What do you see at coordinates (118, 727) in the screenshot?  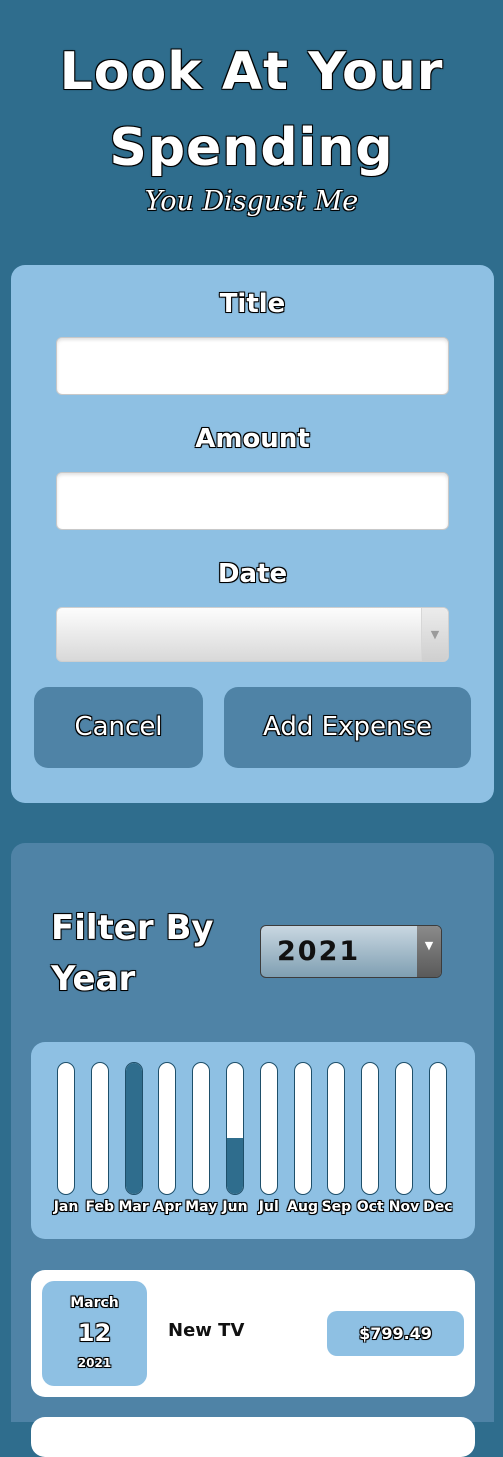 I see `cancel-button: Cancel` at bounding box center [118, 727].